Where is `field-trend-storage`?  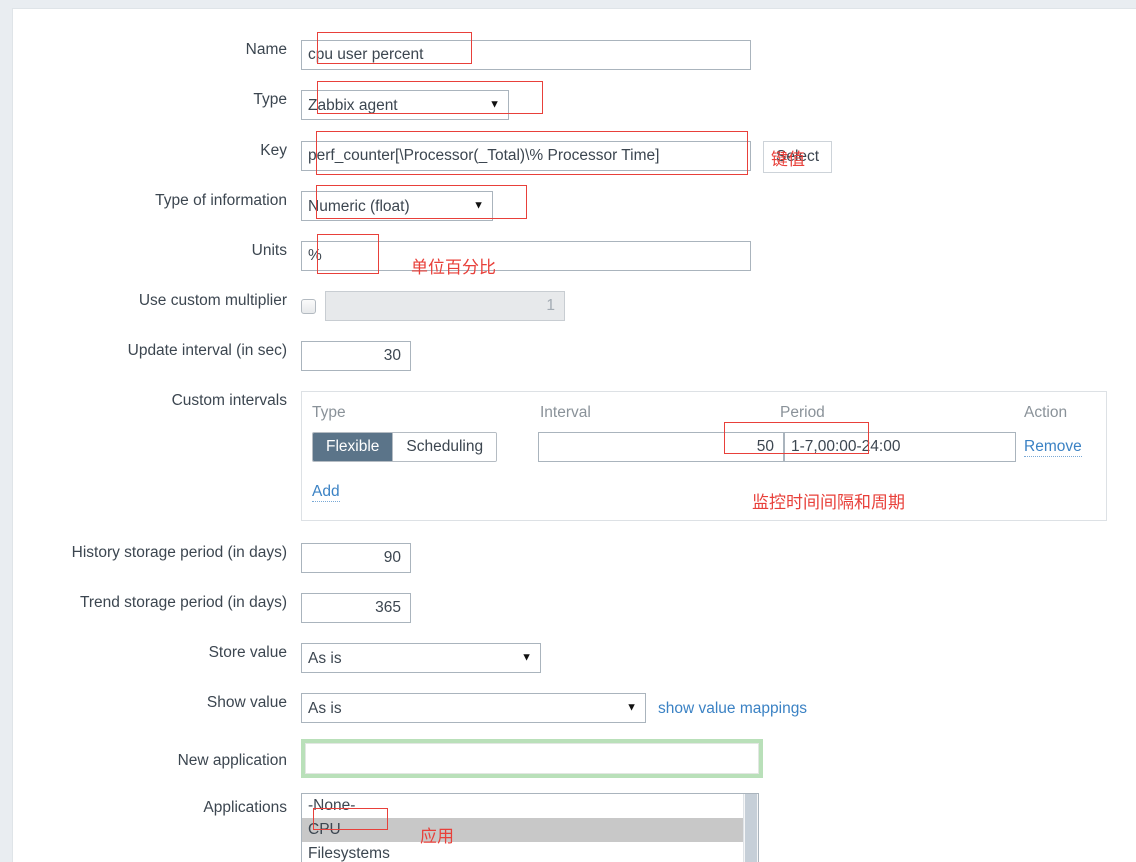
field-trend-storage is located at coordinates (356, 608).